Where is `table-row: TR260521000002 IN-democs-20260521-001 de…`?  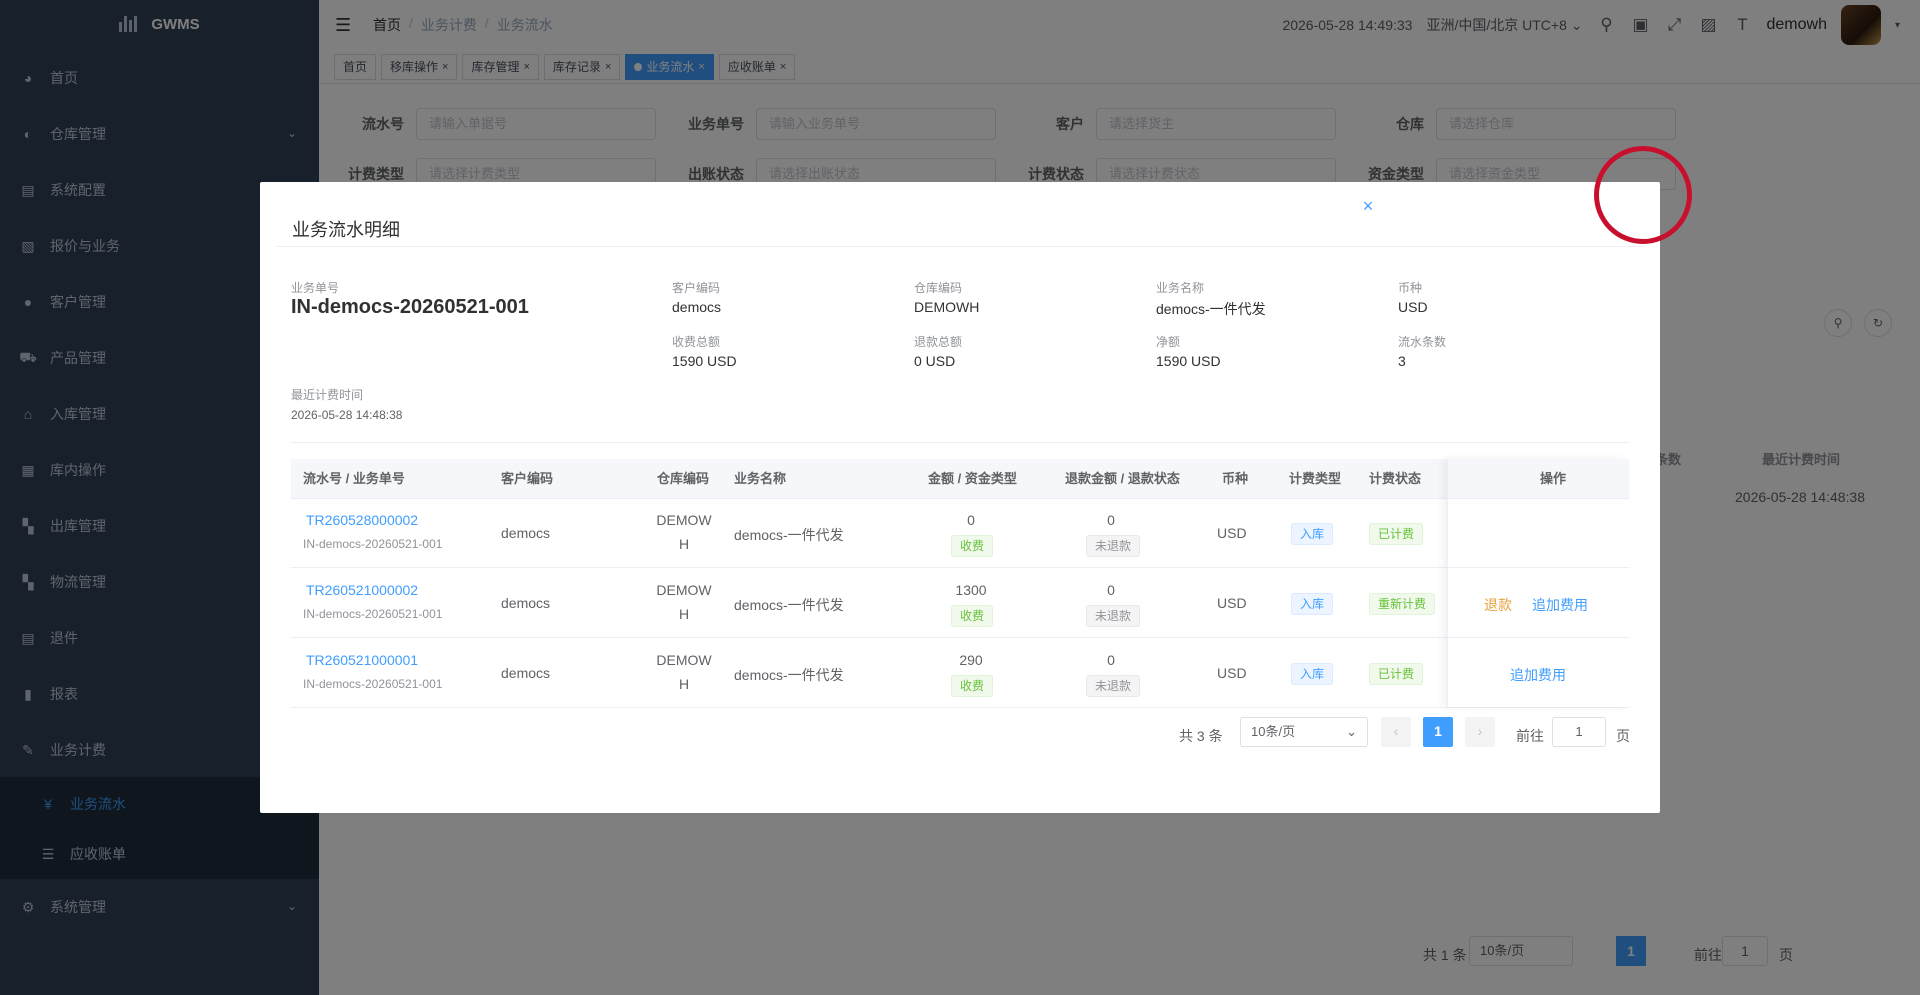
table-row: TR260521000002 IN-democs-20260521-001 de… is located at coordinates (960, 603).